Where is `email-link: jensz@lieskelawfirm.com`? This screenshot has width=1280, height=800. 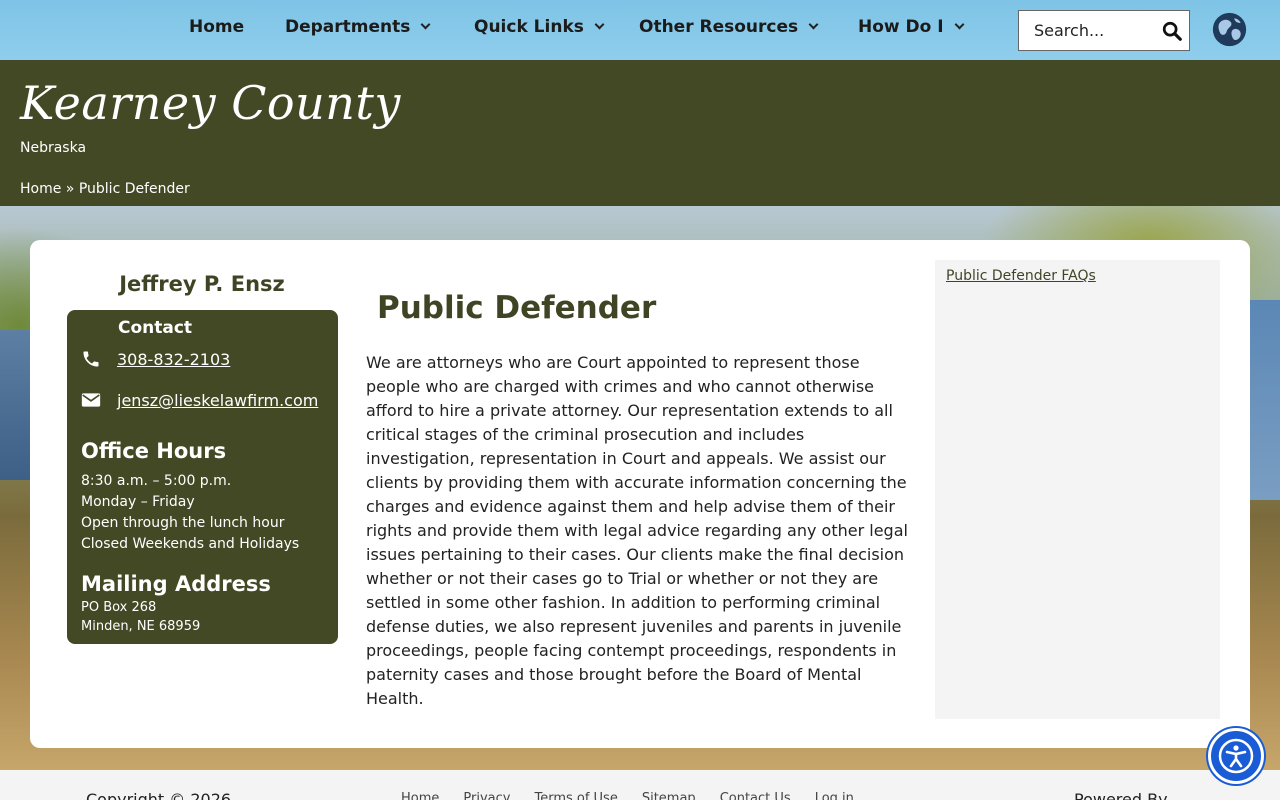
email-link: jensz@lieskelawfirm.com is located at coordinates (217, 400).